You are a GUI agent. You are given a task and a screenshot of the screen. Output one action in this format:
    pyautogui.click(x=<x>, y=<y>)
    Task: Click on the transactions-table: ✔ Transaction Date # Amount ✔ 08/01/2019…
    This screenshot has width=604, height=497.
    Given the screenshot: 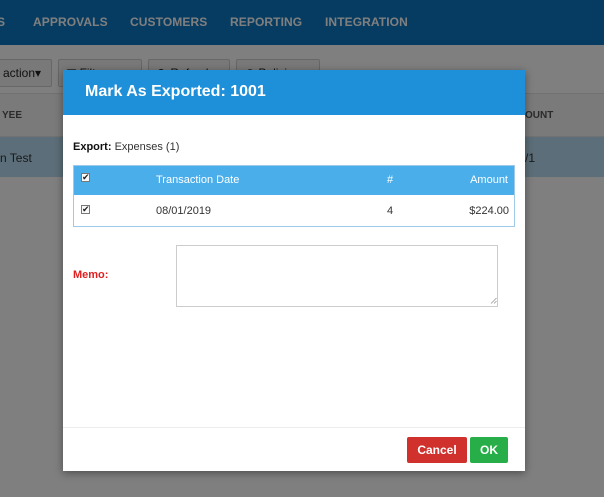 What is the action you would take?
    pyautogui.click(x=294, y=196)
    